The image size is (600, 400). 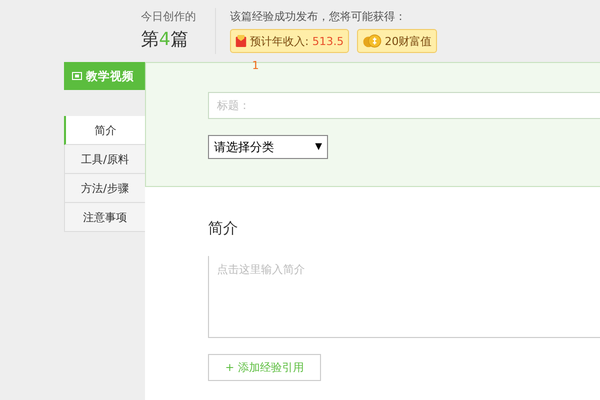 What do you see at coordinates (169, 16) in the screenshot?
I see `stat-label: 今日创作的` at bounding box center [169, 16].